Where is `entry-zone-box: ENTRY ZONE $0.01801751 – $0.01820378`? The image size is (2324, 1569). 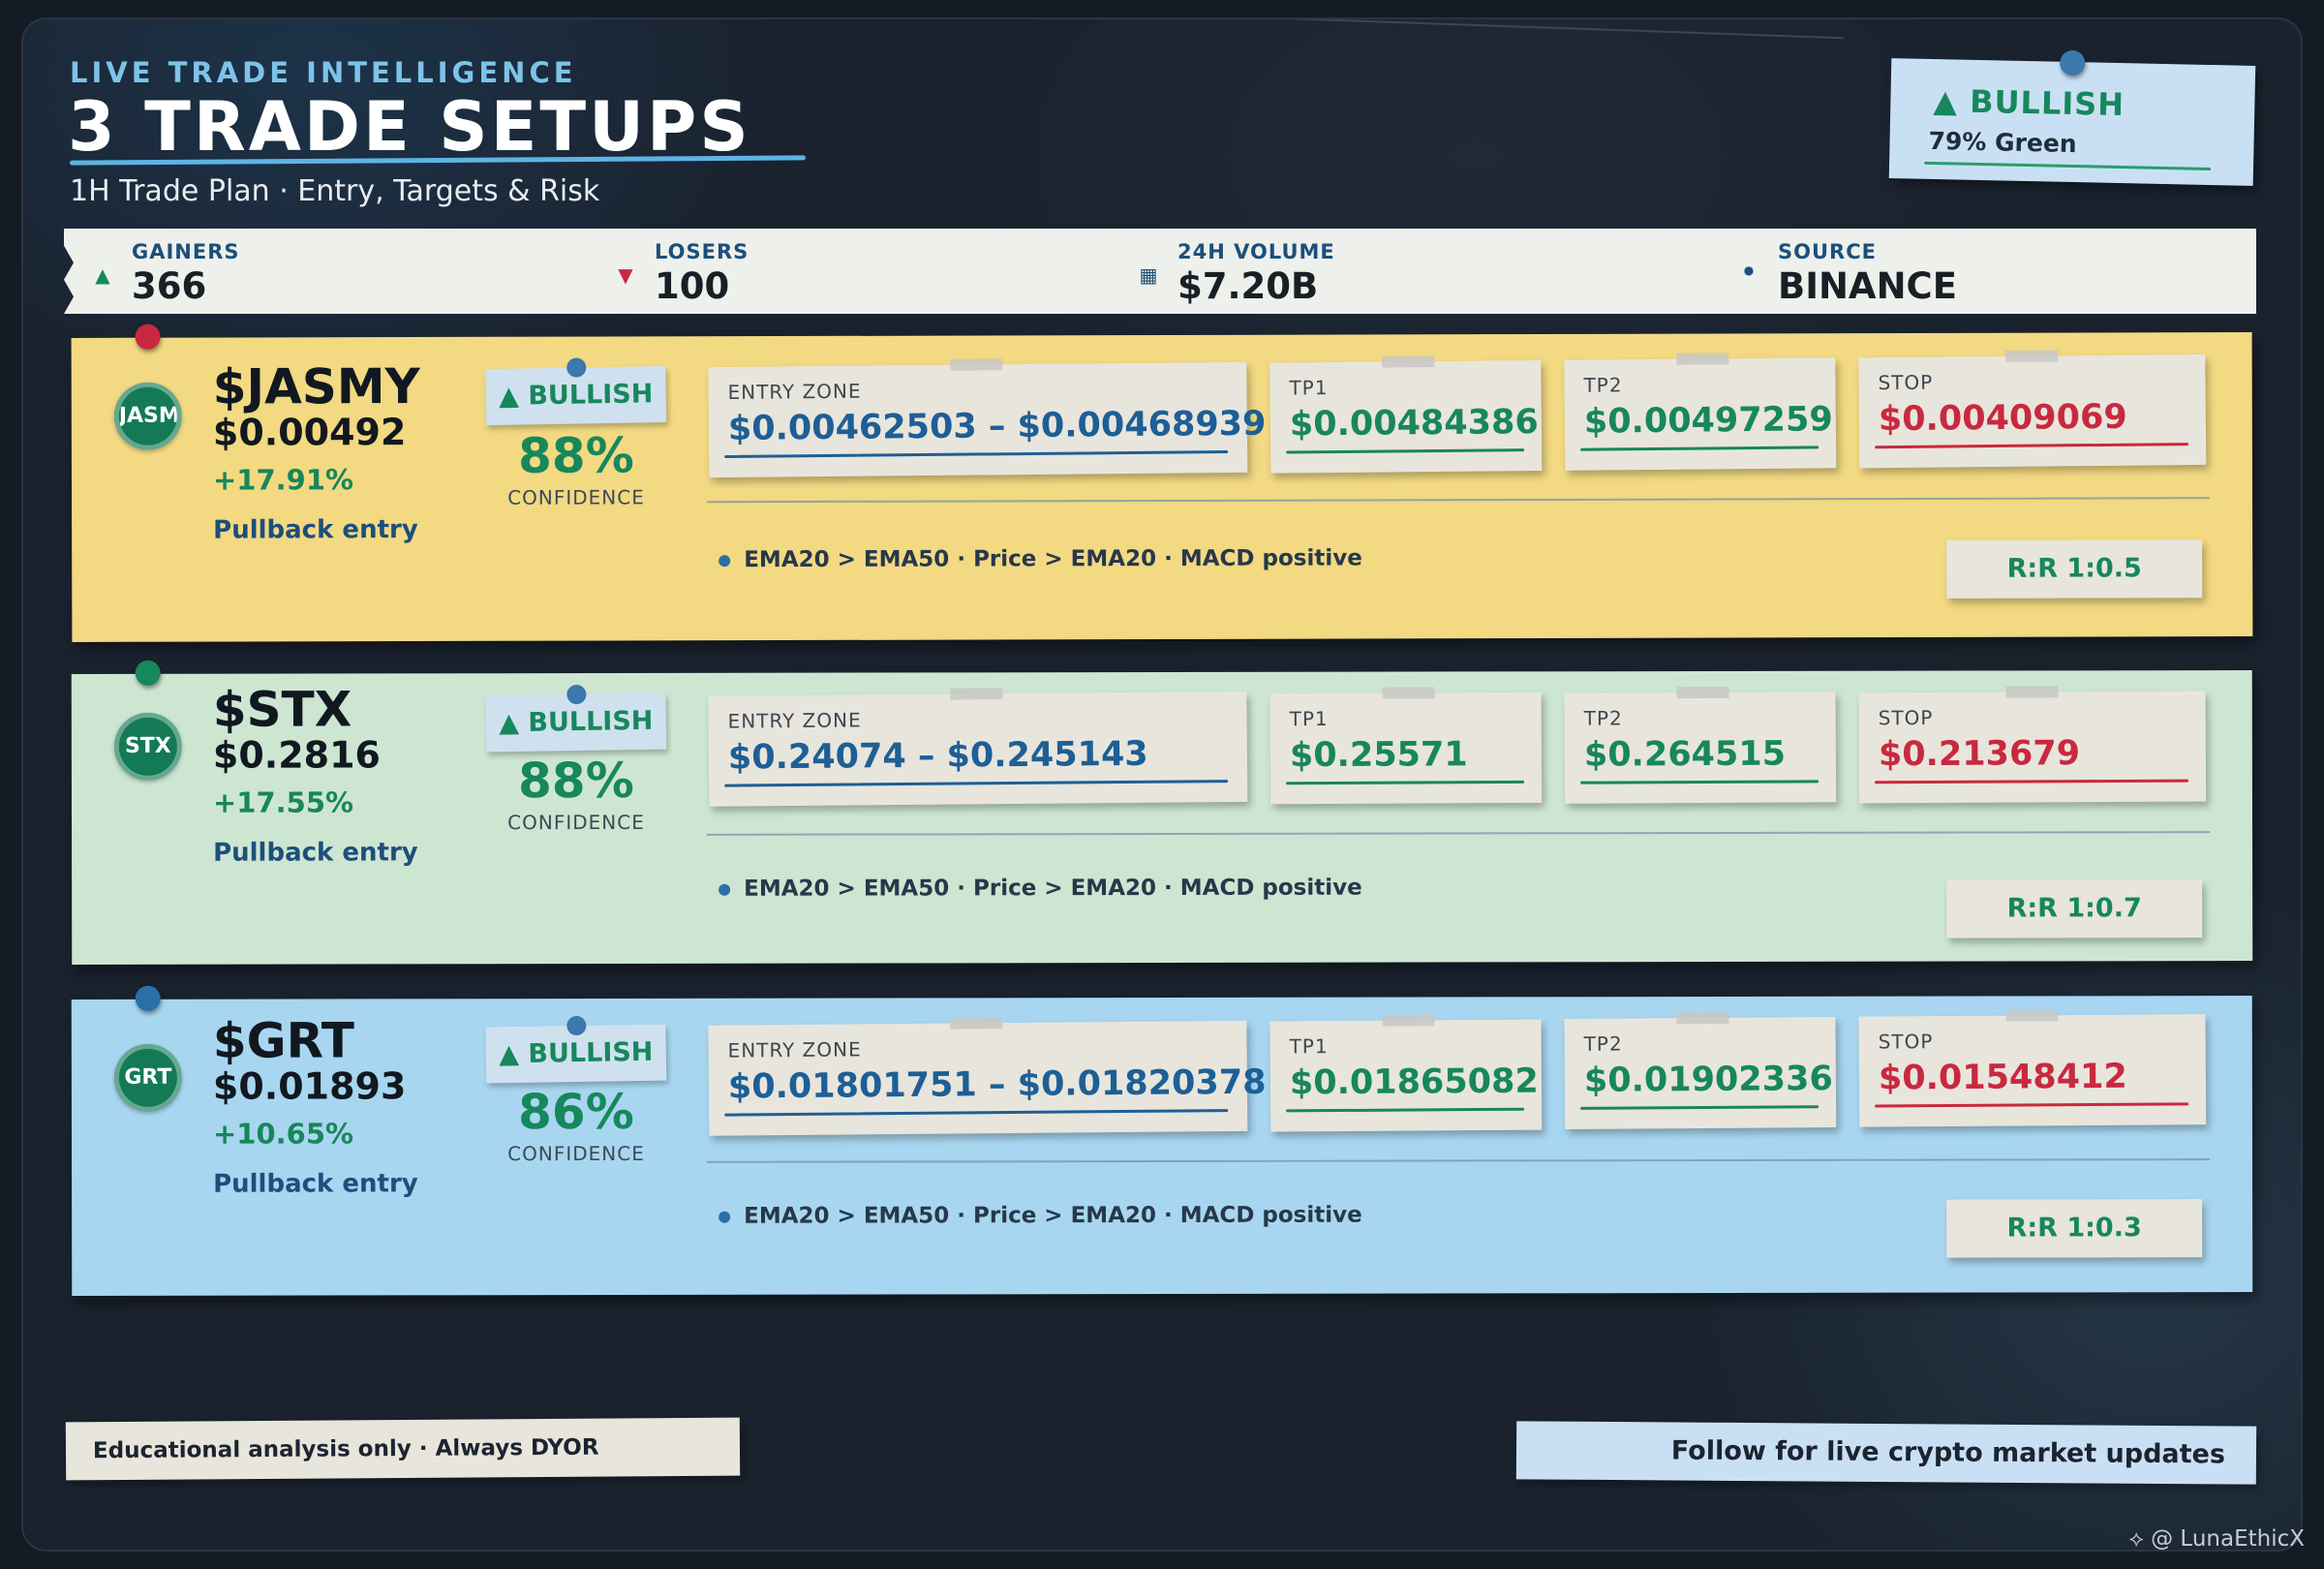 entry-zone-box: ENTRY ZONE $0.01801751 – $0.01820378 is located at coordinates (988, 1076).